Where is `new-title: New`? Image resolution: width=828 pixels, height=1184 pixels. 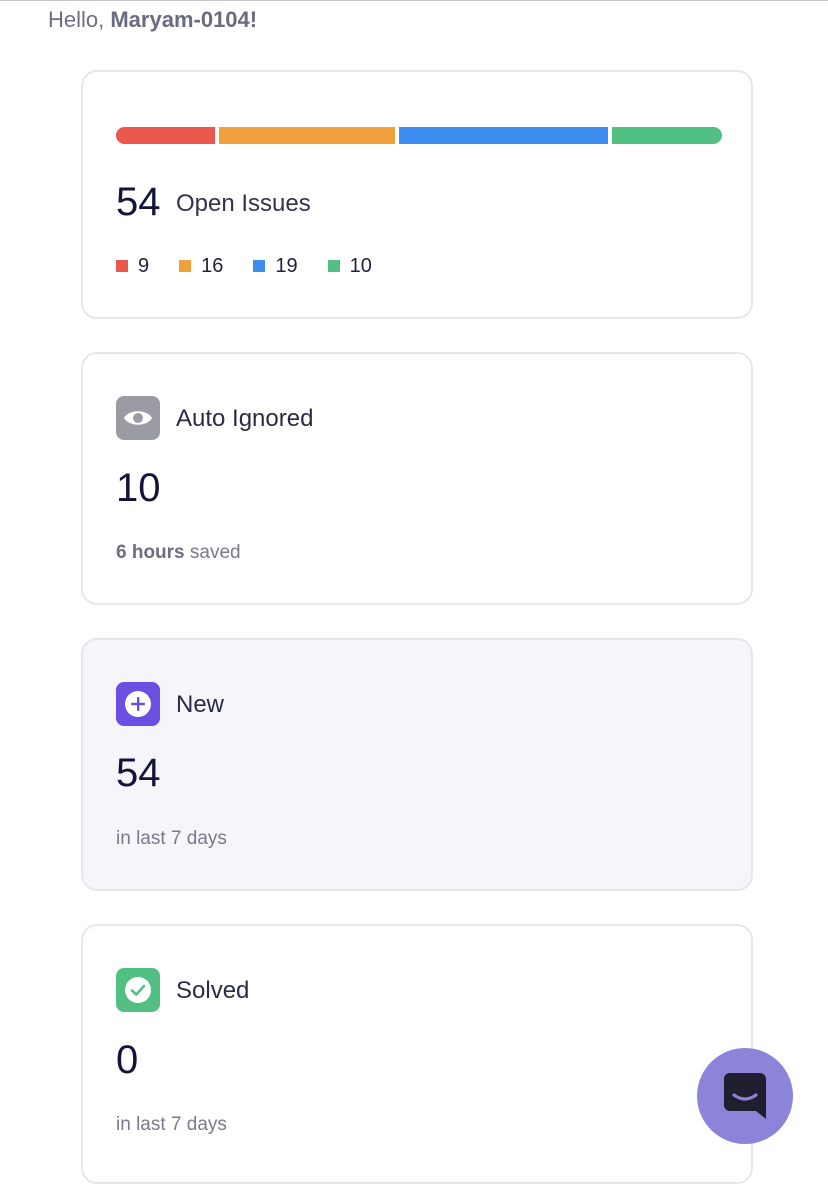 new-title: New is located at coordinates (200, 704).